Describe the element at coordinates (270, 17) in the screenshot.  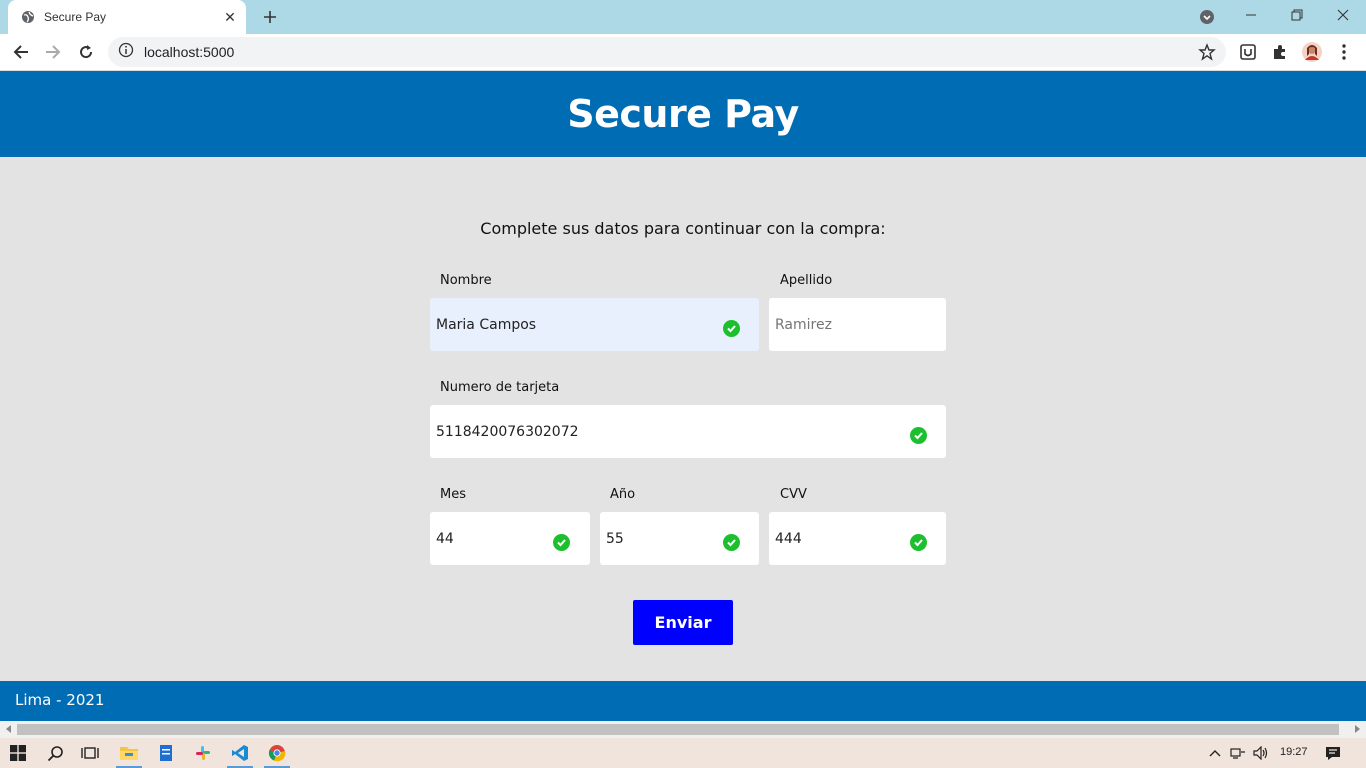
I see `new-tab-icon` at that location.